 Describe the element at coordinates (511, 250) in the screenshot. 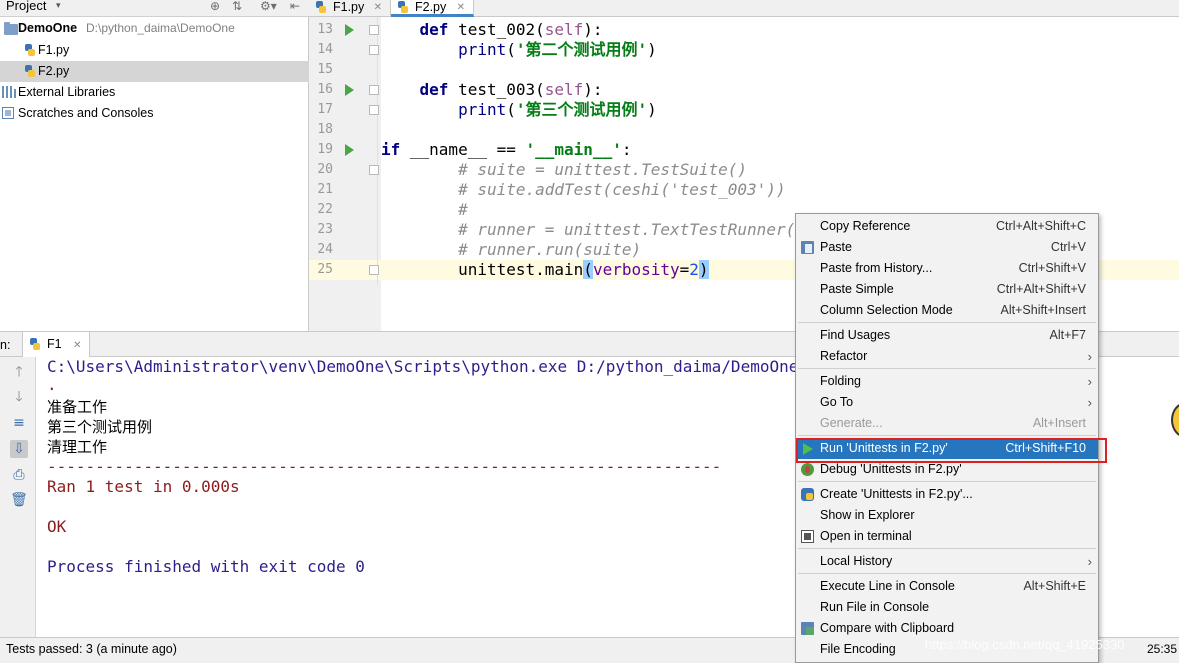

I see `code-line: # runner.run(suite)` at that location.